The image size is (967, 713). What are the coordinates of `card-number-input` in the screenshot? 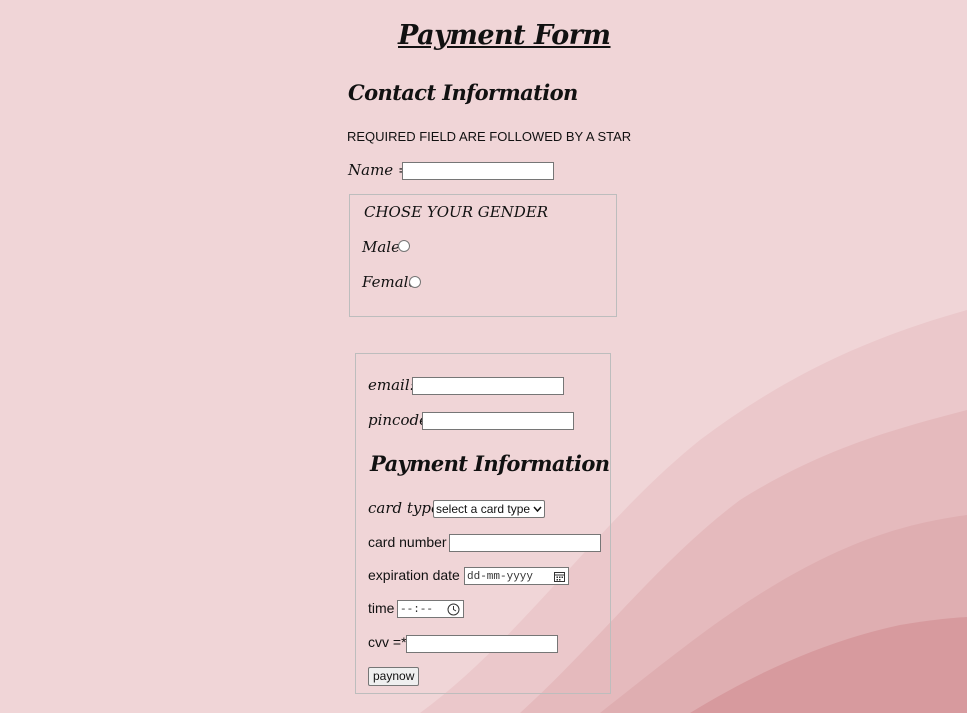 It's located at (525, 543).